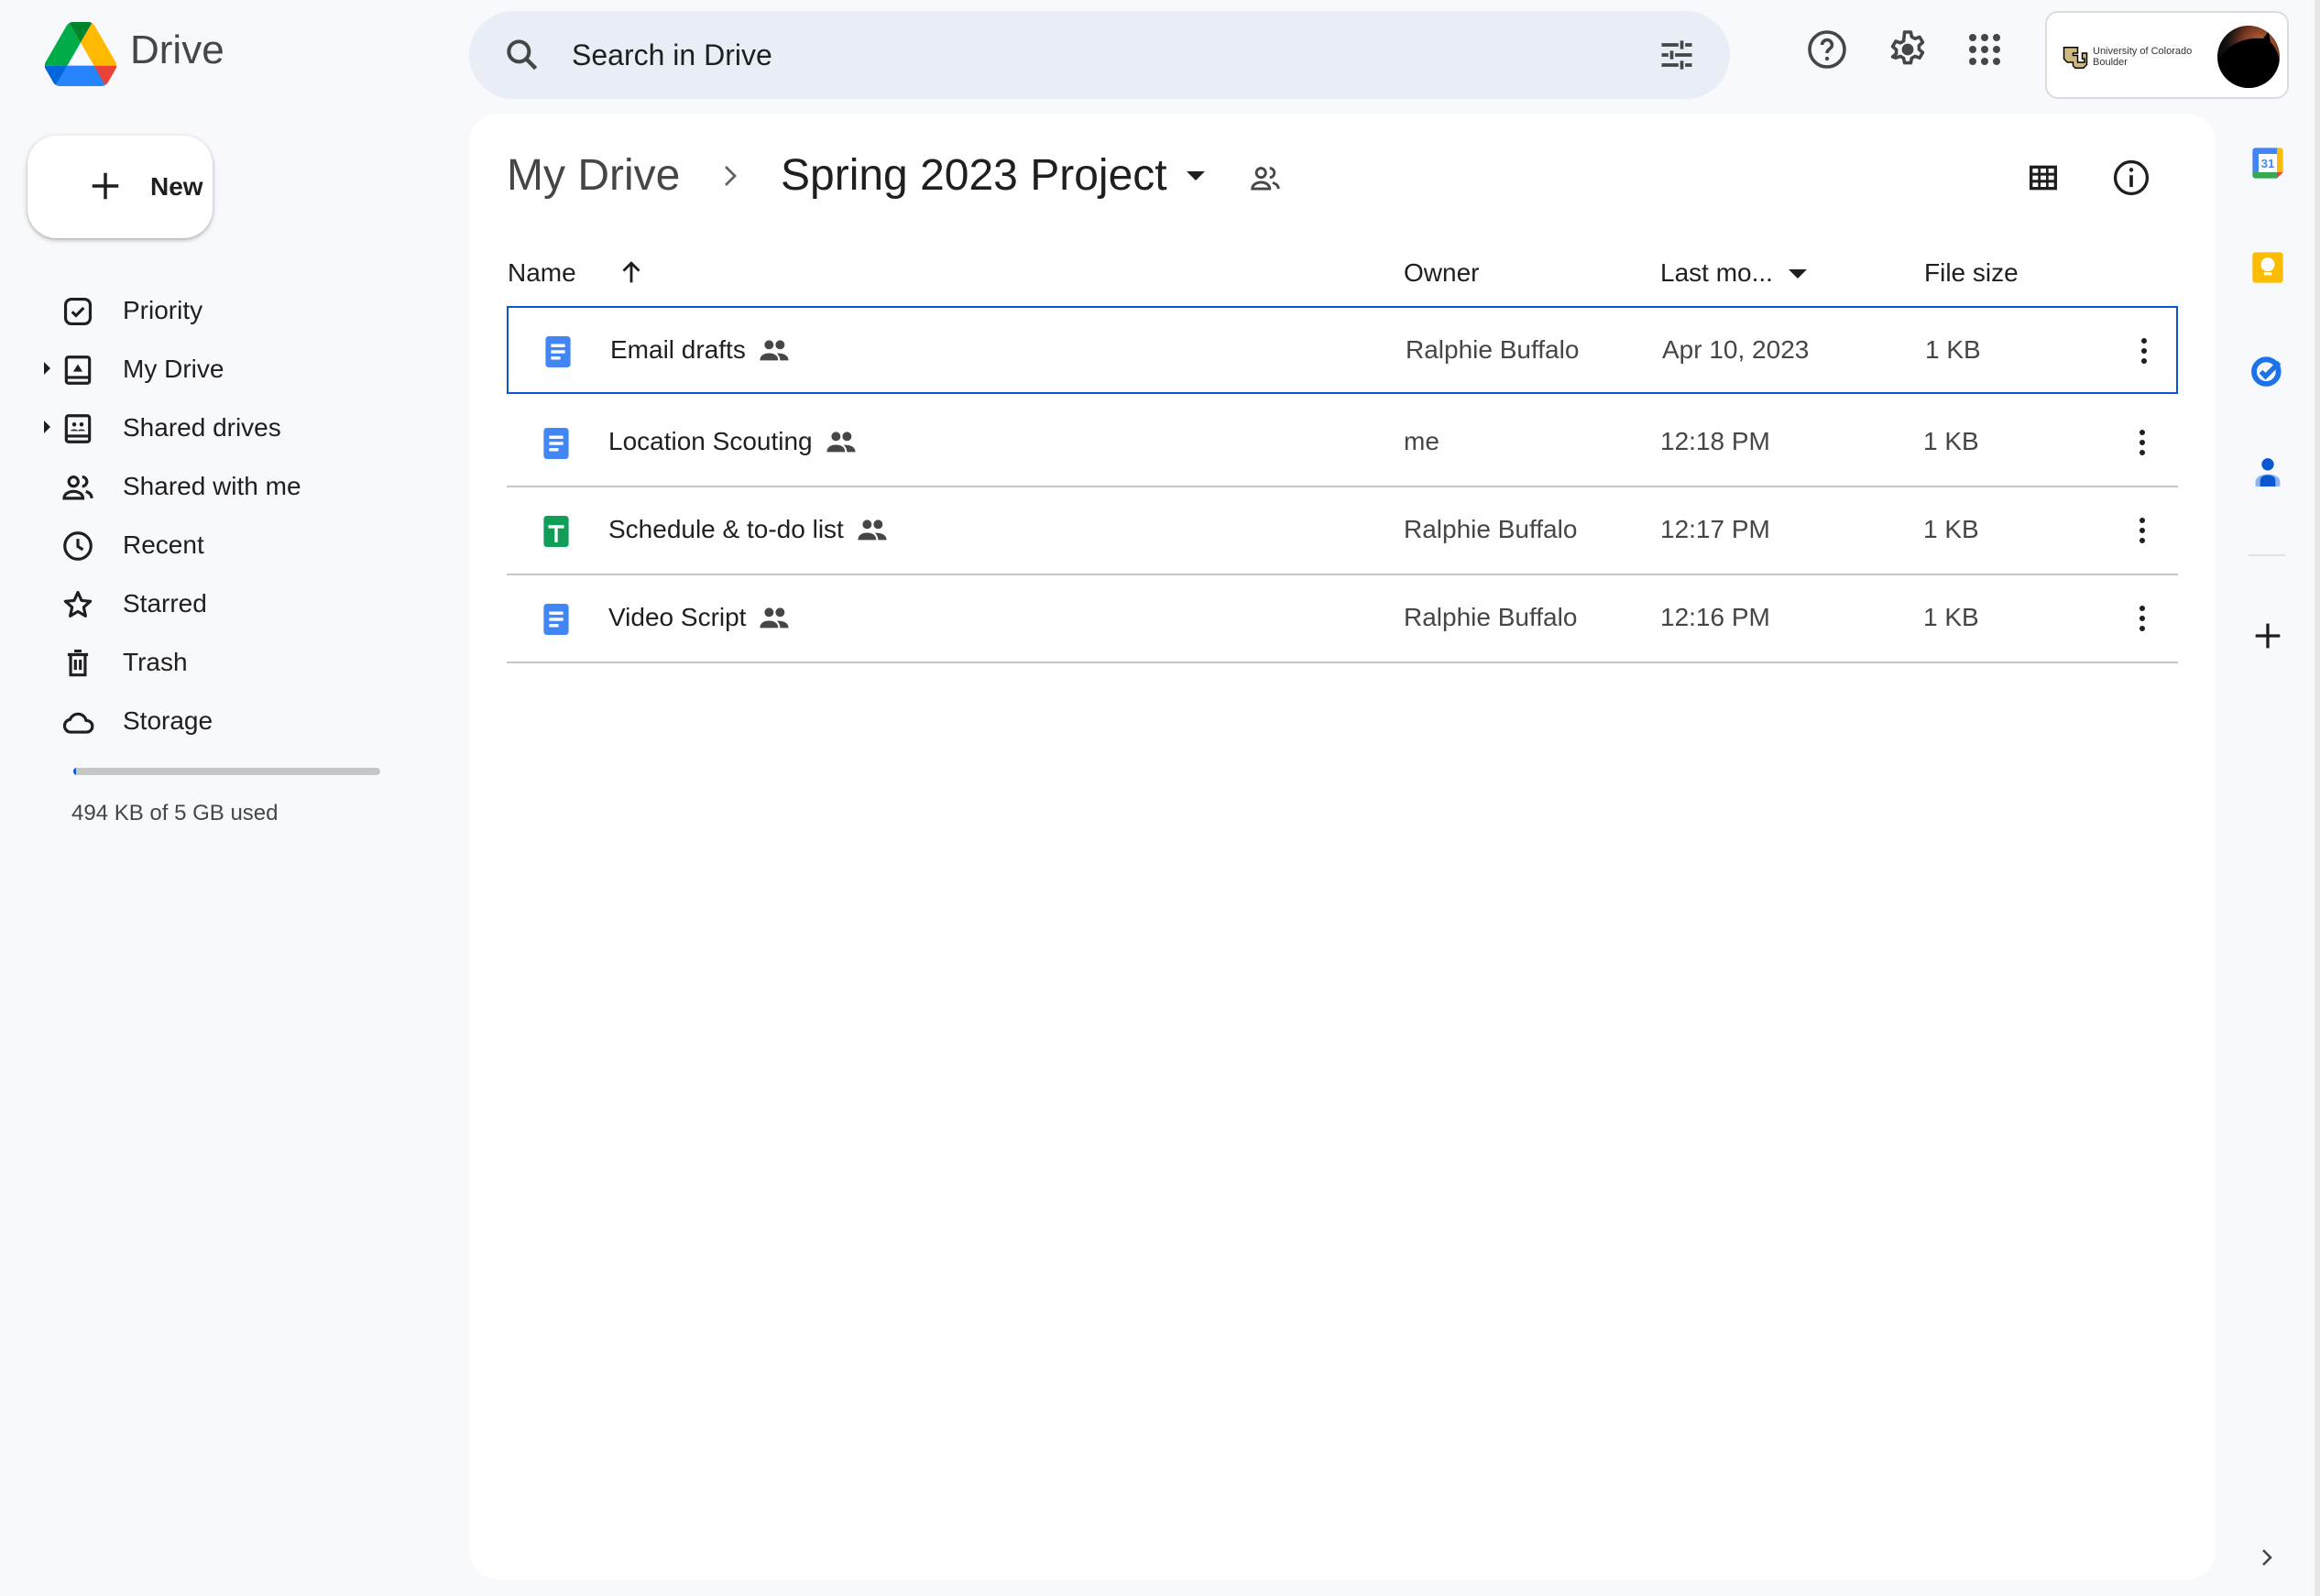  What do you see at coordinates (974, 175) in the screenshot?
I see `breadcrumb-current-folder: Spring 2023 Project` at bounding box center [974, 175].